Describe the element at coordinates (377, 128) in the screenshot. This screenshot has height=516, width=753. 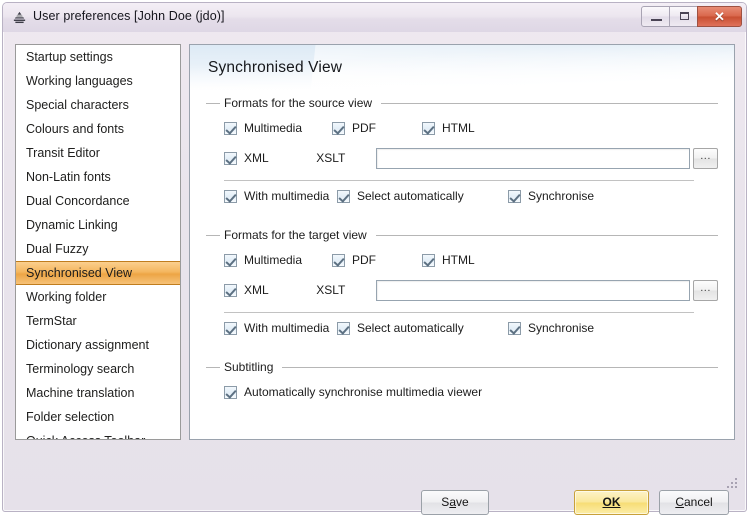
I see `source-pdf-checkbox: PDF` at that location.